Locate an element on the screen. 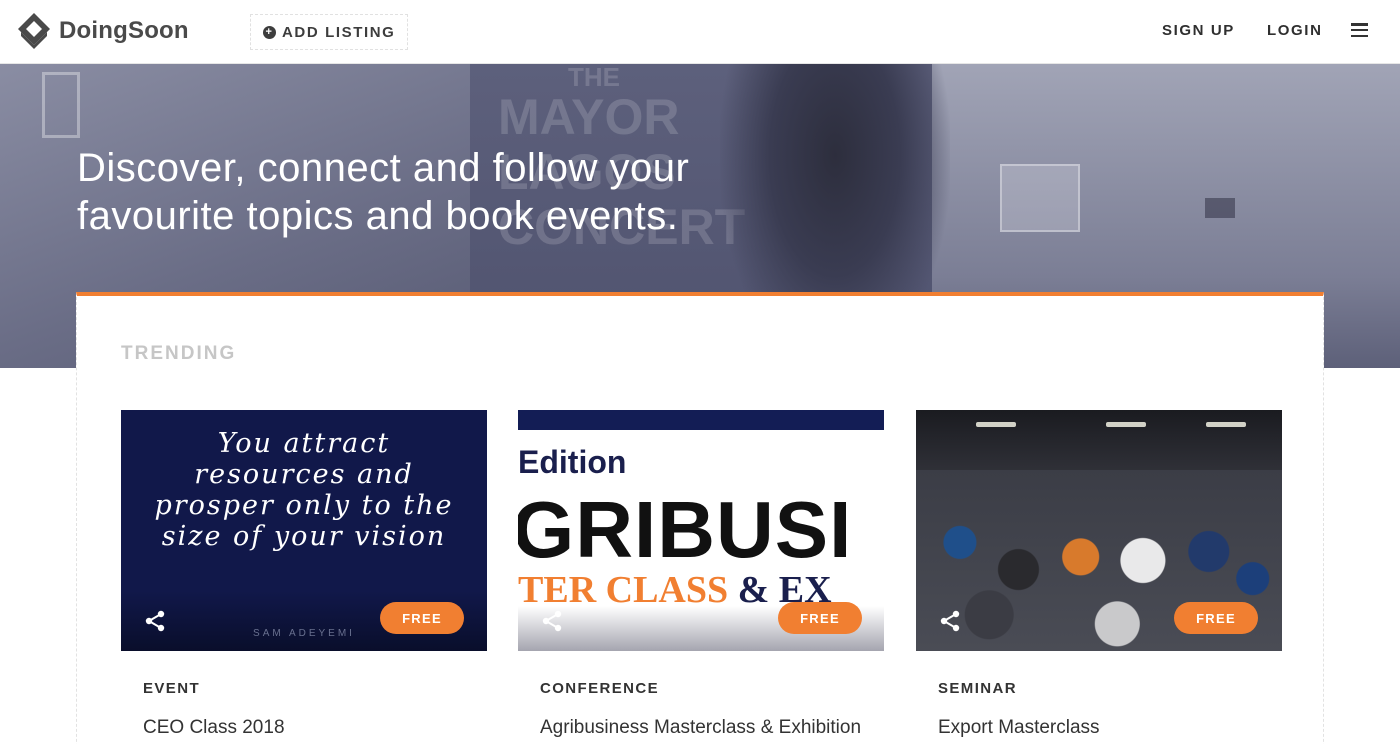  event-category: SEMINAR is located at coordinates (977, 688).